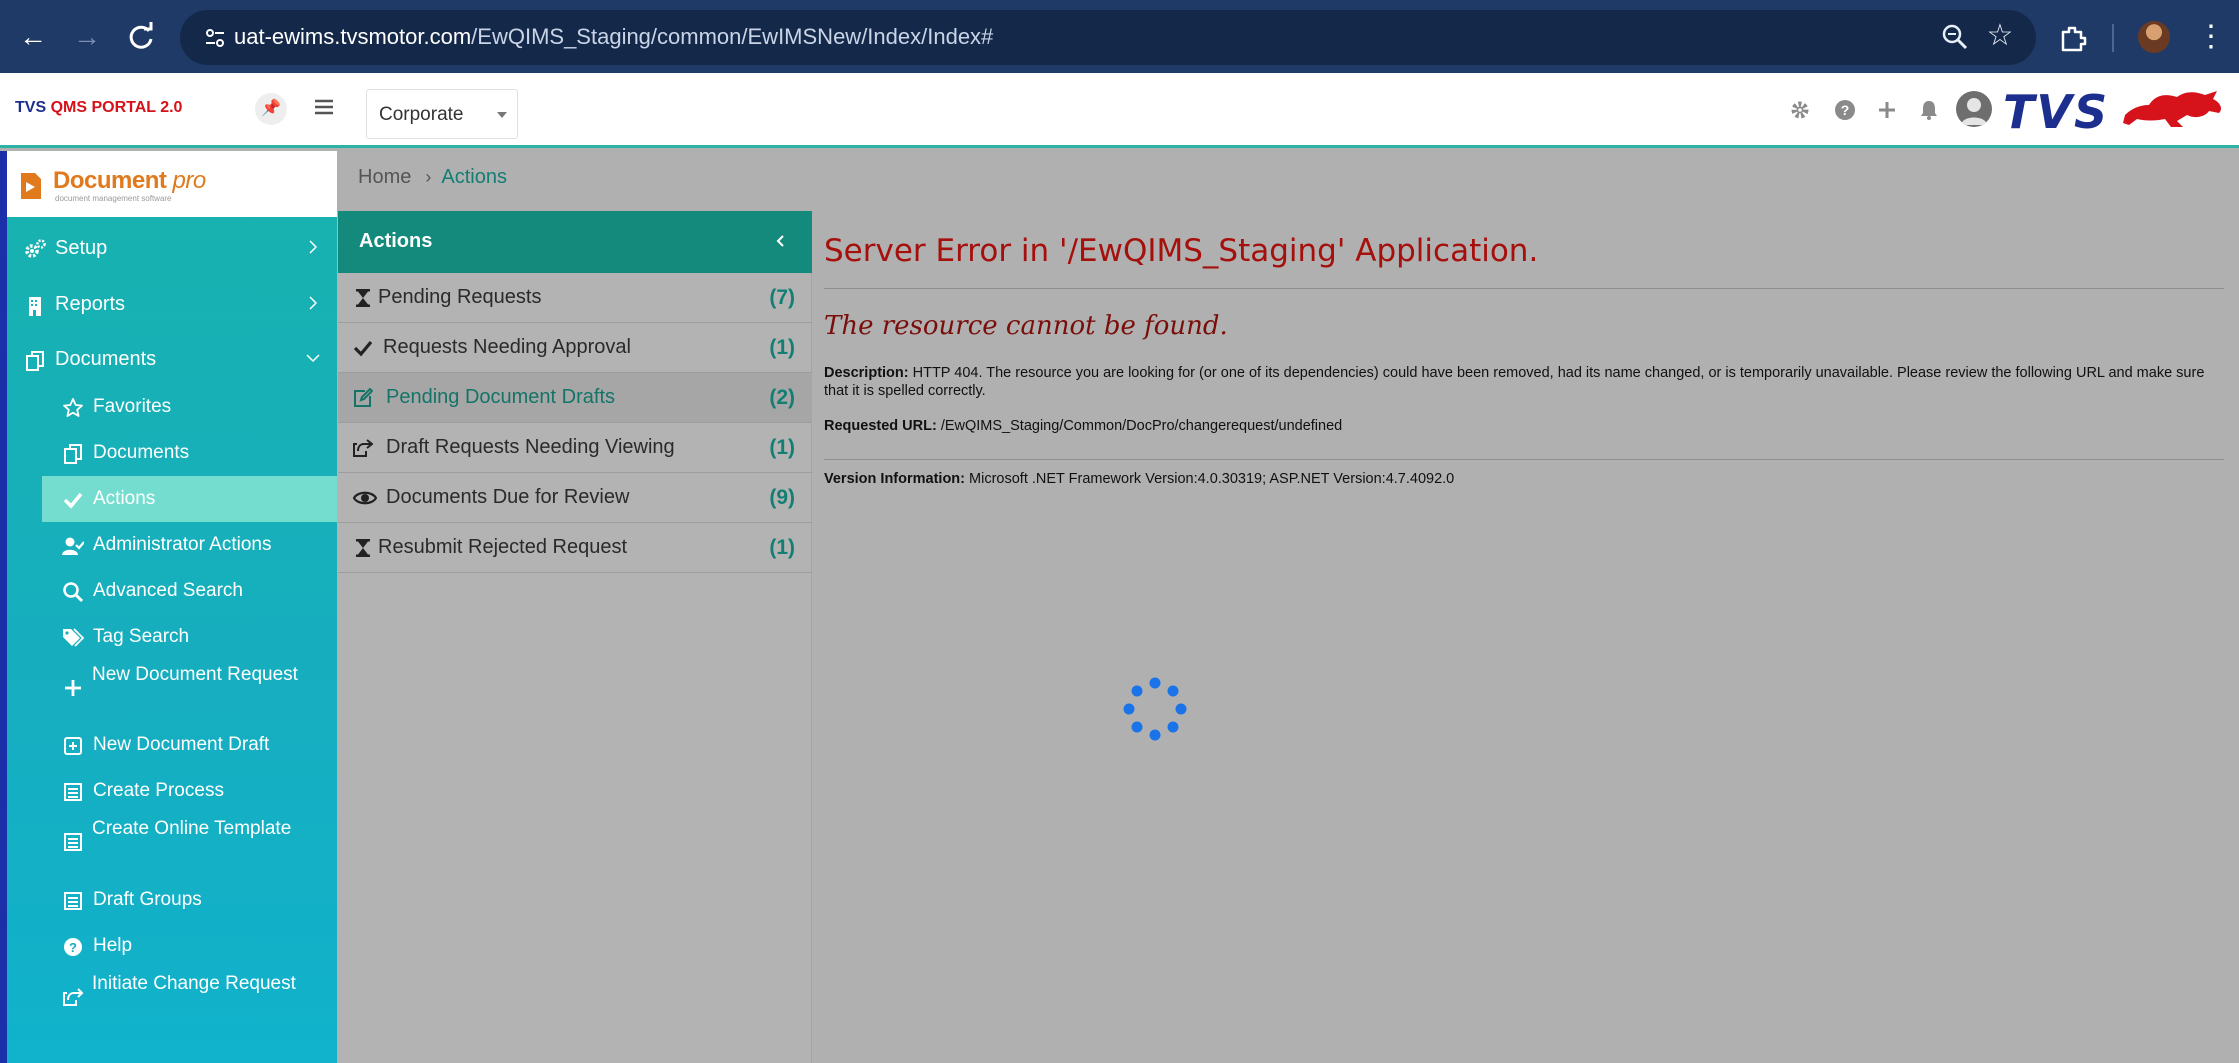 Image resolution: width=2239 pixels, height=1063 pixels. I want to click on action-row-pending-requests: Pending Requests (7), so click(575, 298).